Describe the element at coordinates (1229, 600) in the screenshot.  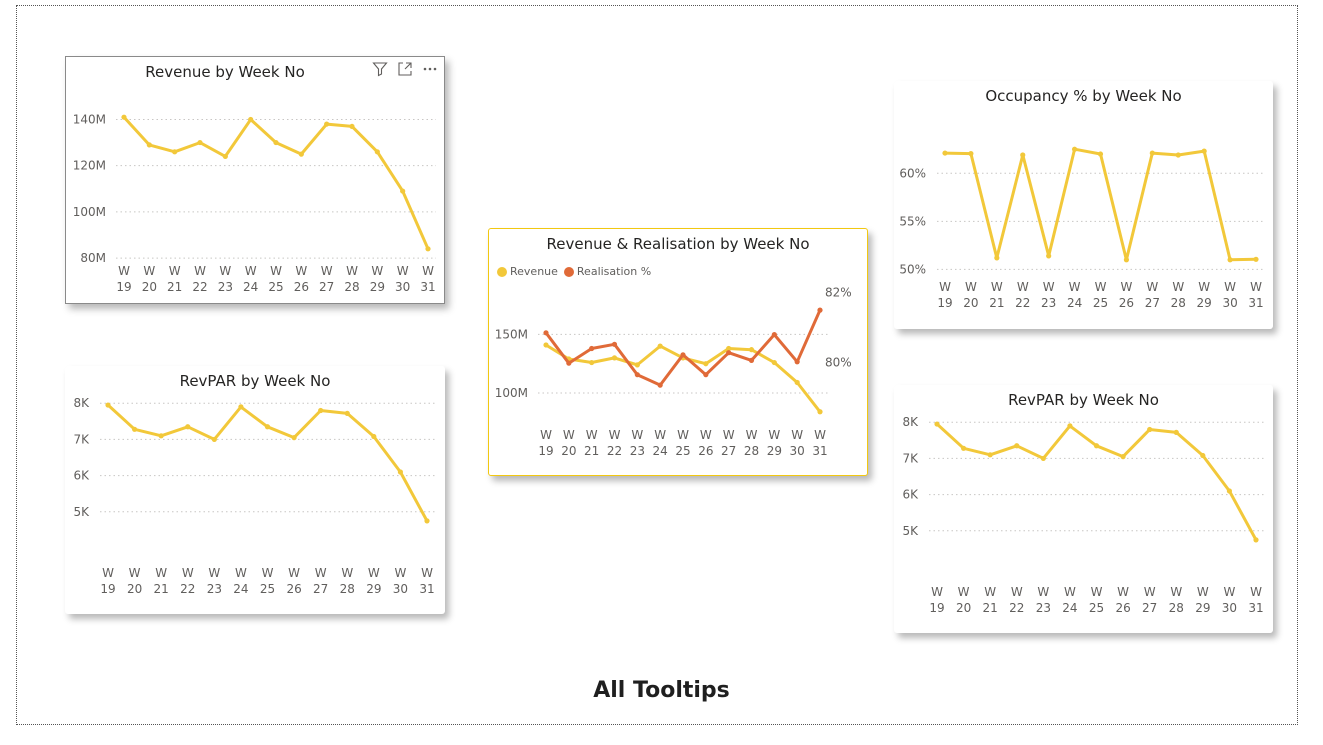
I see `x-tick-label: W 30` at that location.